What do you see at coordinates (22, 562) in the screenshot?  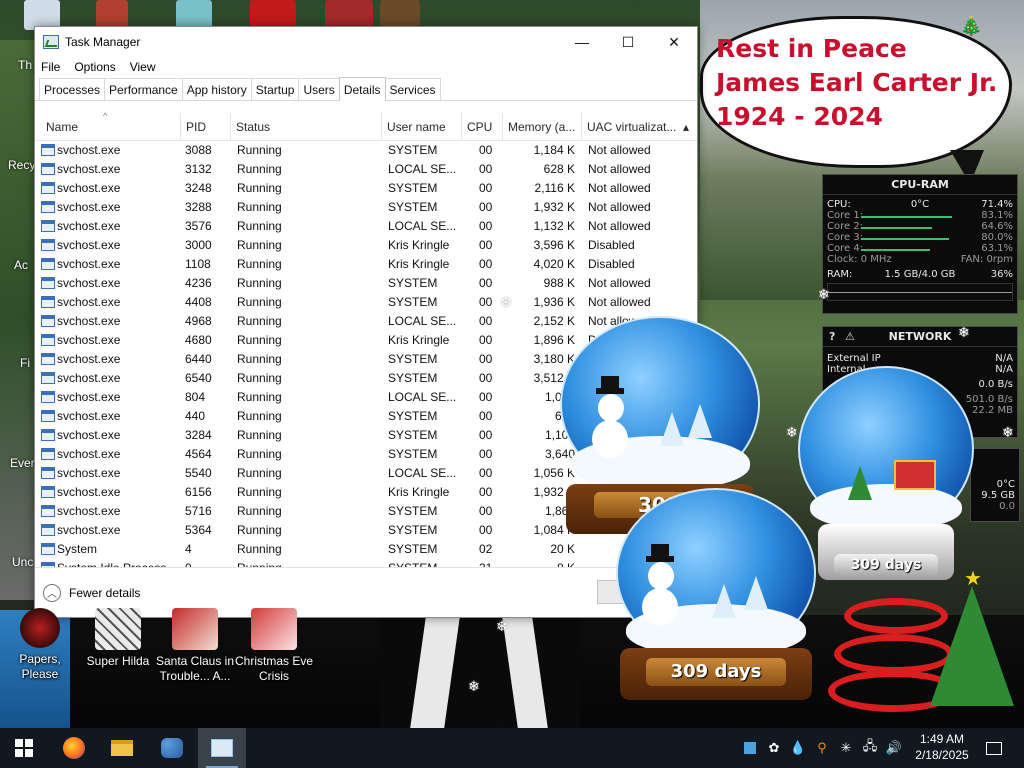 I see `desktop-label-partial: Unc` at bounding box center [22, 562].